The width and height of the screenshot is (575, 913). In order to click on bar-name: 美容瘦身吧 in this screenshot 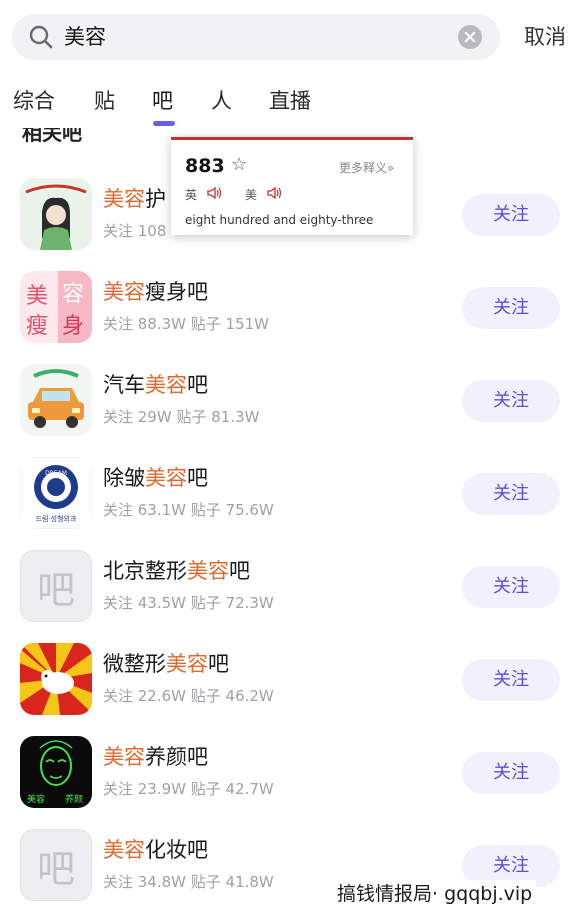, I will do `click(155, 292)`.